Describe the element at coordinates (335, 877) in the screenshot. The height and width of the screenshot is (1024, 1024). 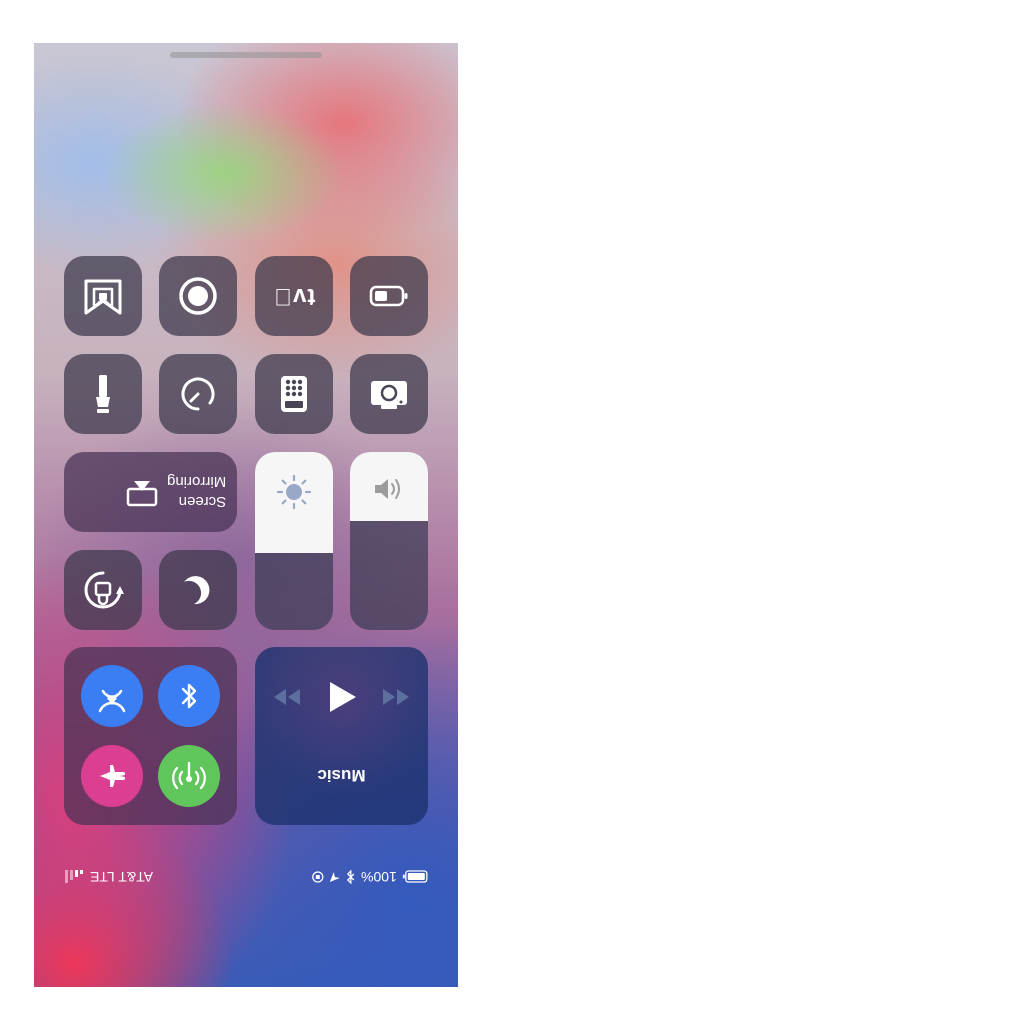
I see `location-arrow-icon` at that location.